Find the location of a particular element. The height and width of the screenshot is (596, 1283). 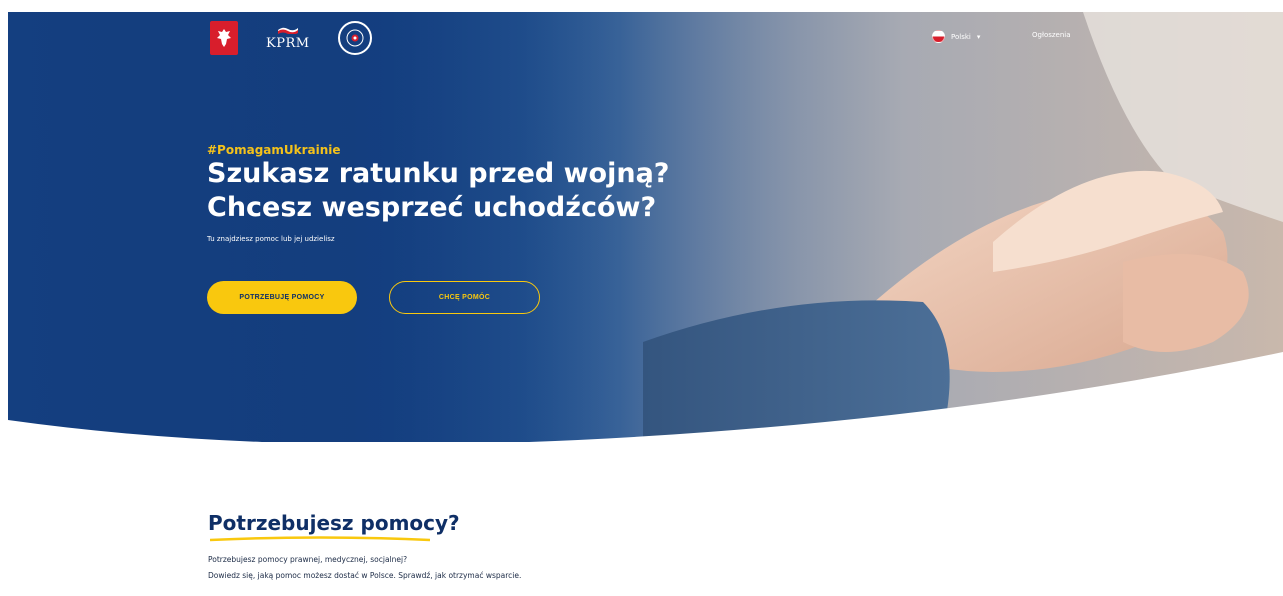

chevron-down-icon: ▾ is located at coordinates (978, 36).